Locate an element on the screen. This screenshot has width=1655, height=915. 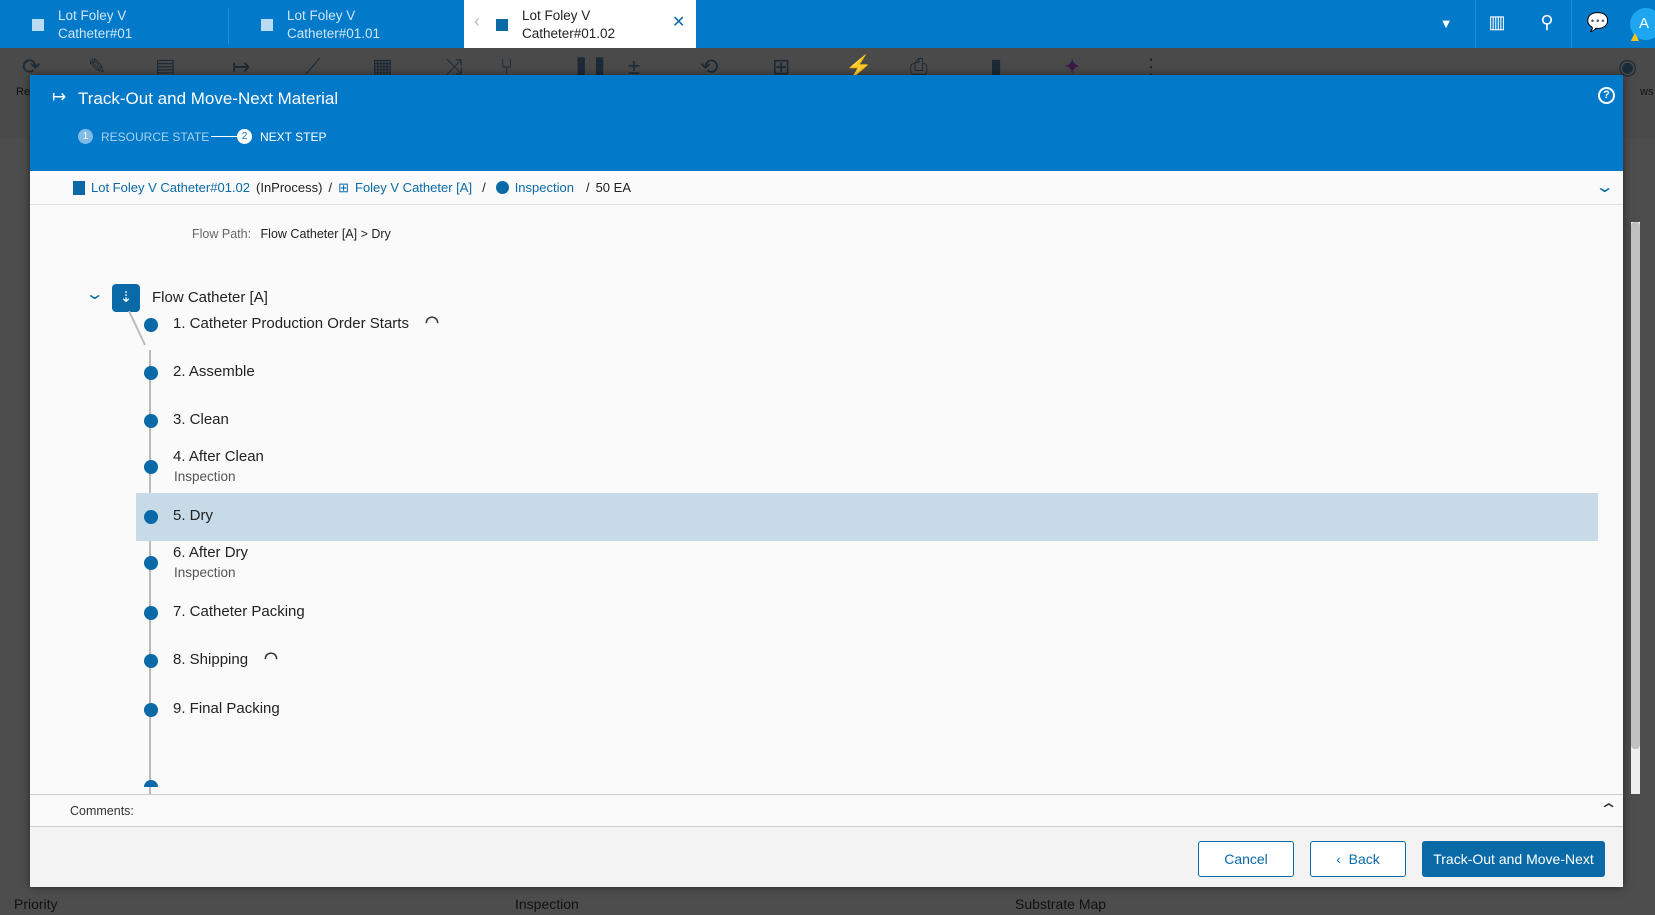
flow-step-item: 9. Final Packing is located at coordinates (867, 710).